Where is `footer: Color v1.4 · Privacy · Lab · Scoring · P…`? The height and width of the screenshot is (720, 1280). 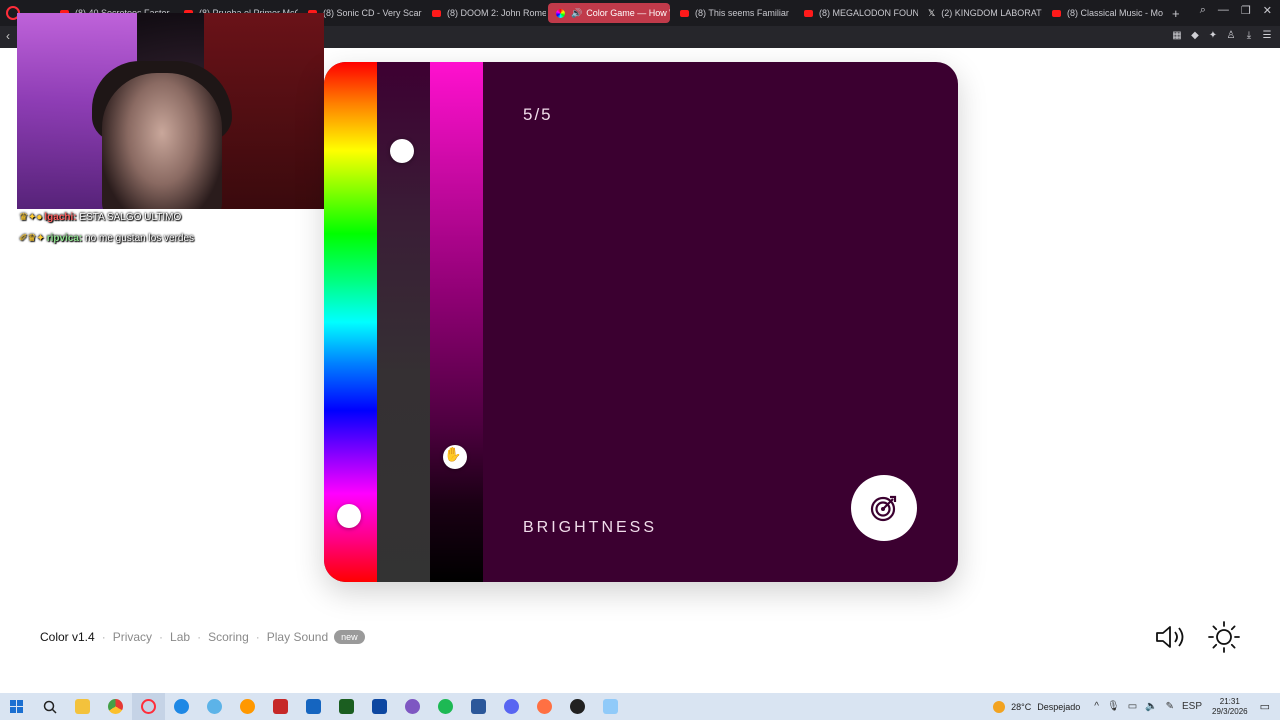 footer: Color v1.4 · Privacy · Lab · Scoring · P… is located at coordinates (202, 637).